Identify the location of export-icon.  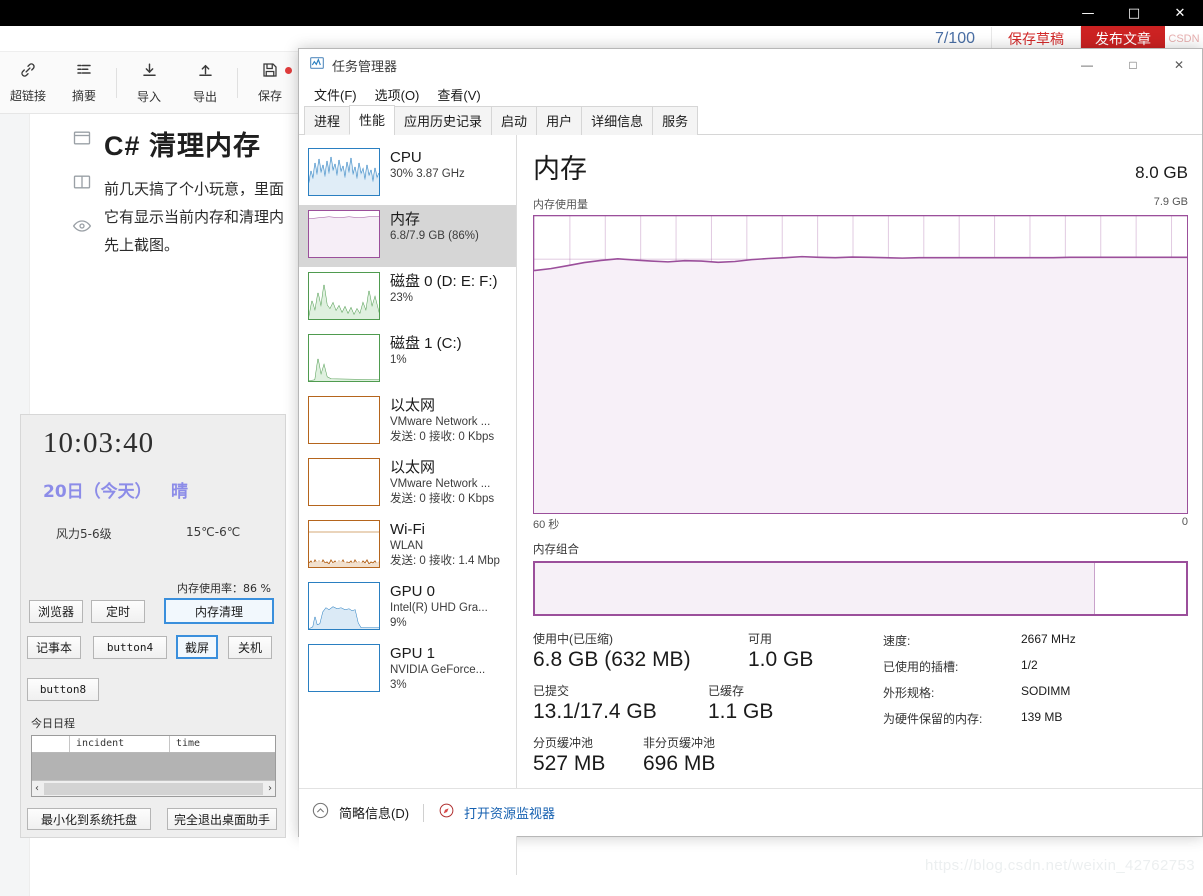
(205, 73).